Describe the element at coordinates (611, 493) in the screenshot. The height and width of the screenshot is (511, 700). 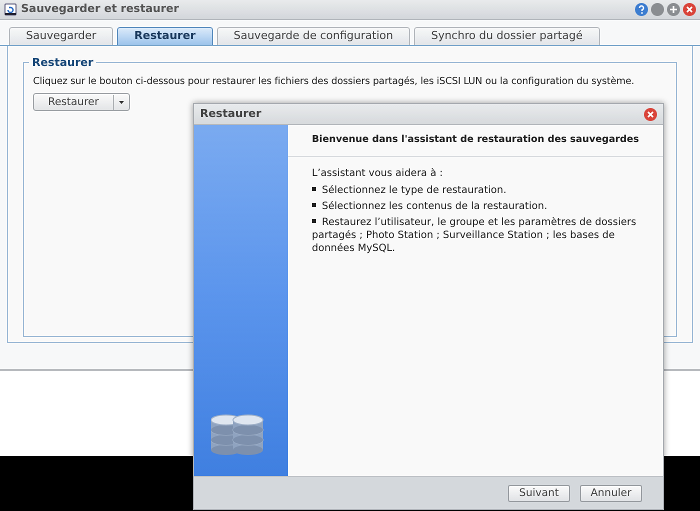
I see `dialog-button: Annuler` at that location.